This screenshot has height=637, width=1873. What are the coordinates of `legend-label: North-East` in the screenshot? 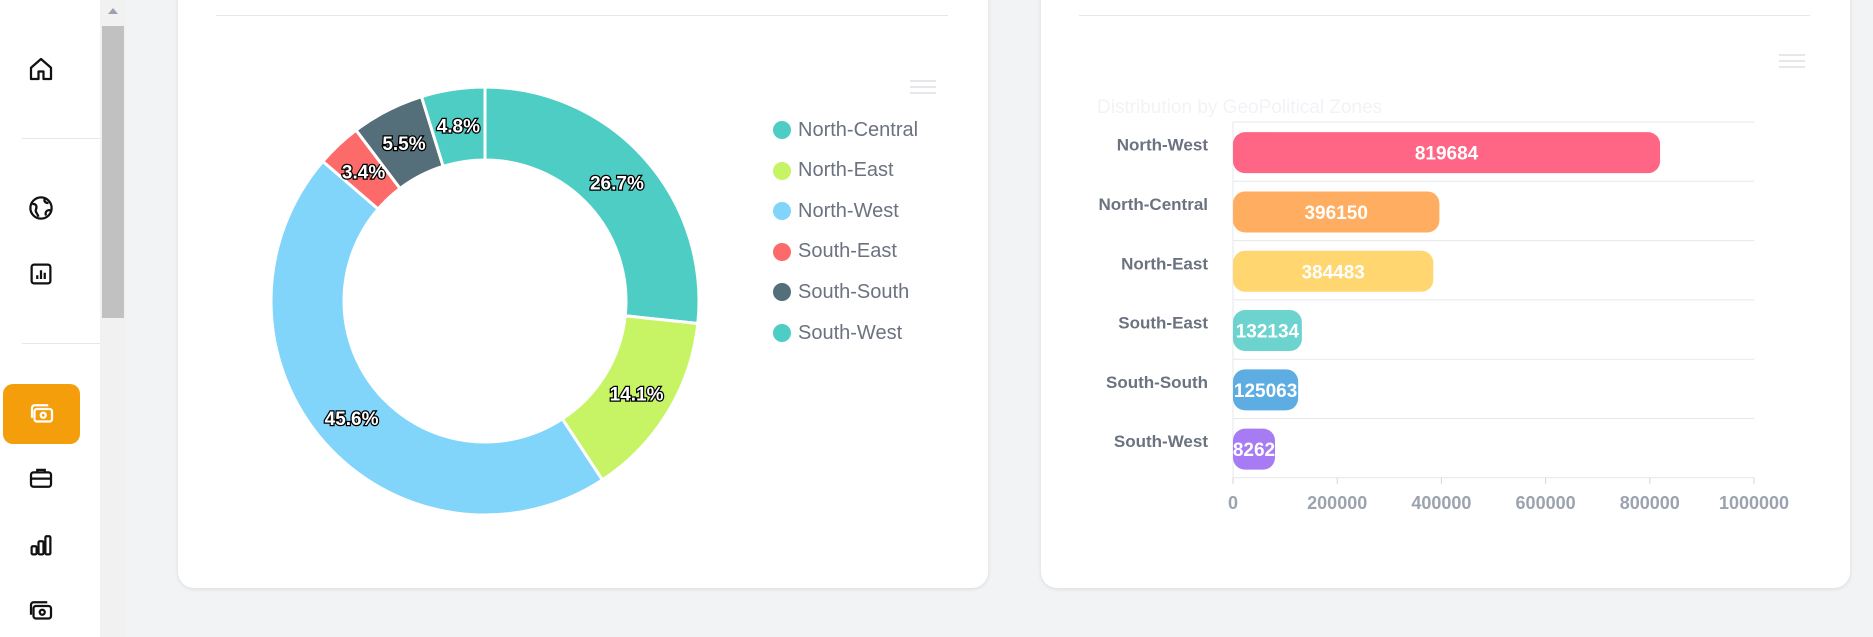 It's located at (846, 170).